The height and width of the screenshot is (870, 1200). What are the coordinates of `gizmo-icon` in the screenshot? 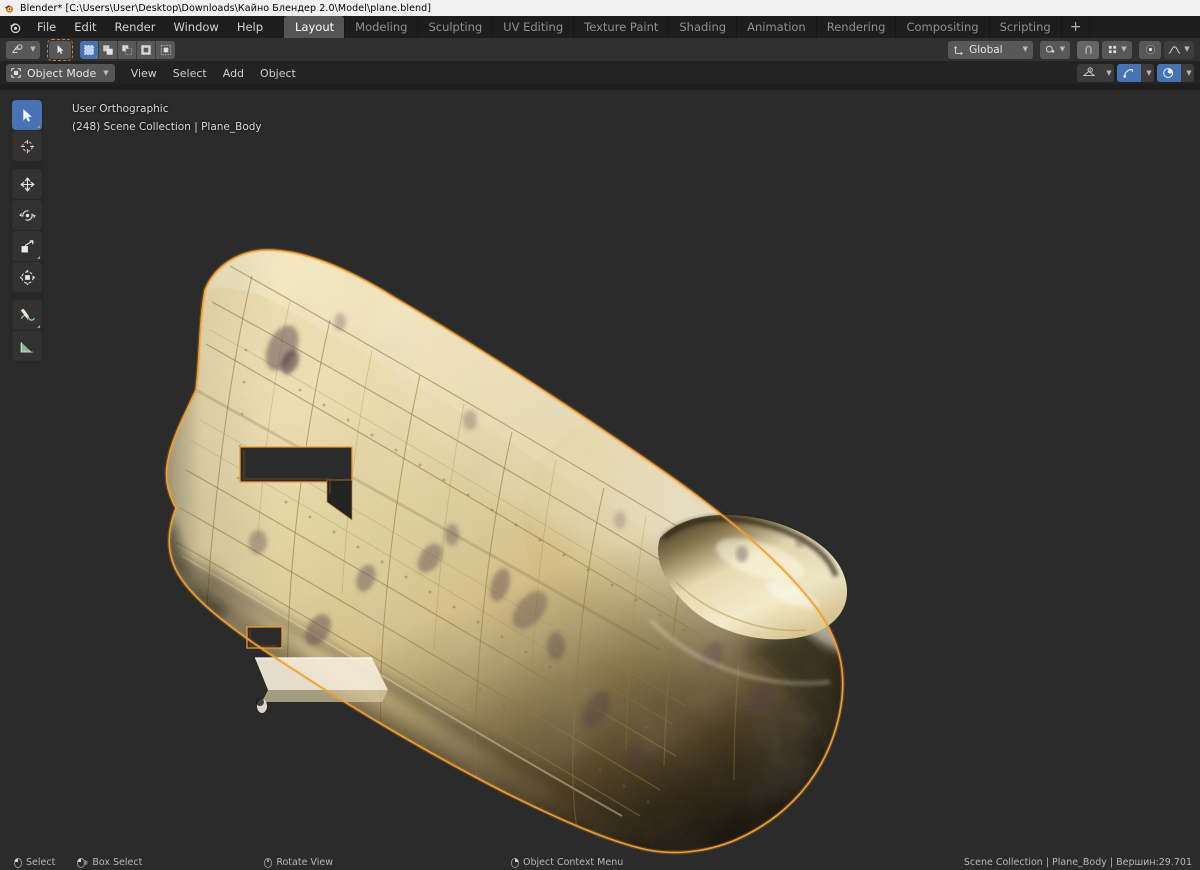 It's located at (1129, 73).